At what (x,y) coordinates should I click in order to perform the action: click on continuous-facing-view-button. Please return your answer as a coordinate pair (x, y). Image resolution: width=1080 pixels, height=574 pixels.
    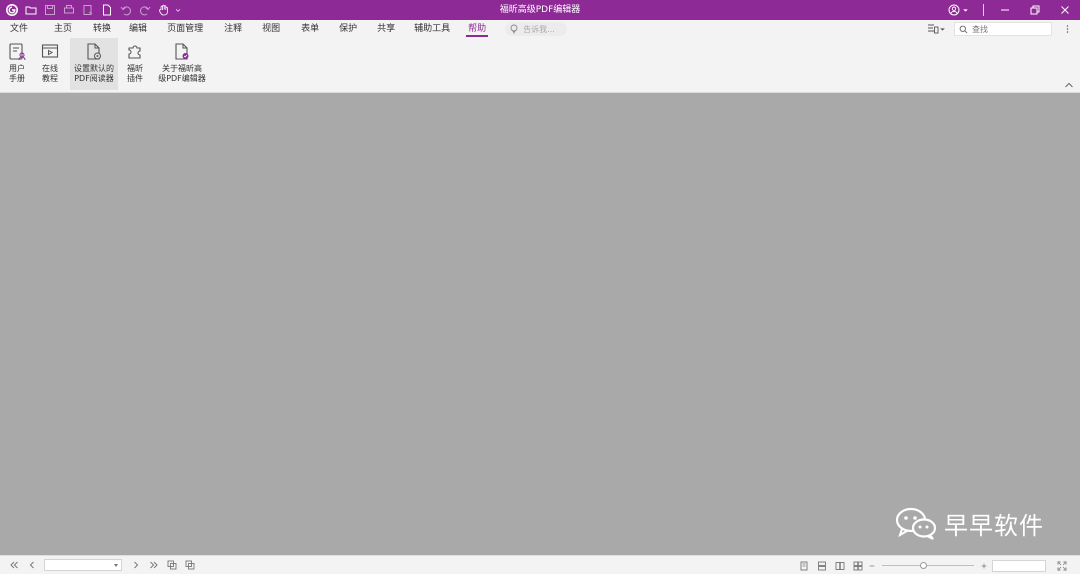
    Looking at the image, I should click on (858, 566).